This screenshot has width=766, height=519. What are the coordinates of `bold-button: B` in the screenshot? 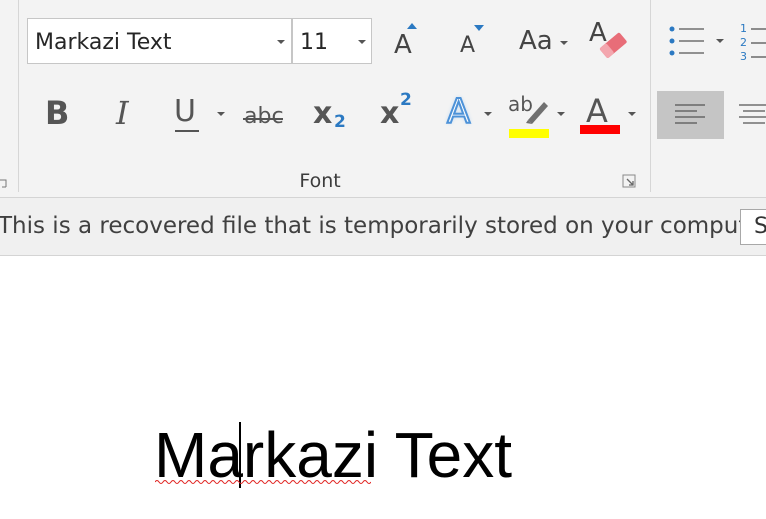 It's located at (59, 115).